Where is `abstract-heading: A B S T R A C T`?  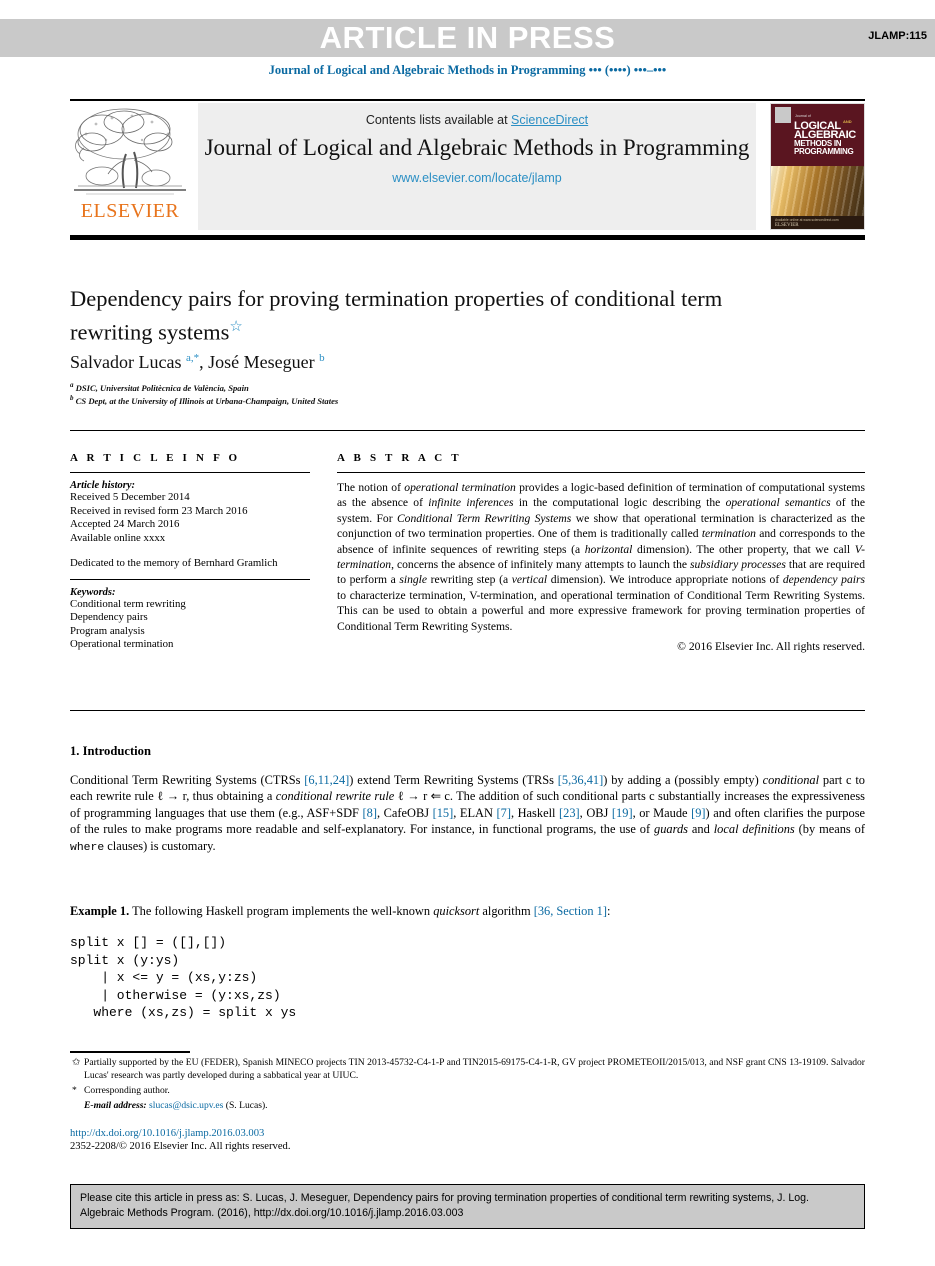 abstract-heading: A B S T R A C T is located at coordinates (399, 458).